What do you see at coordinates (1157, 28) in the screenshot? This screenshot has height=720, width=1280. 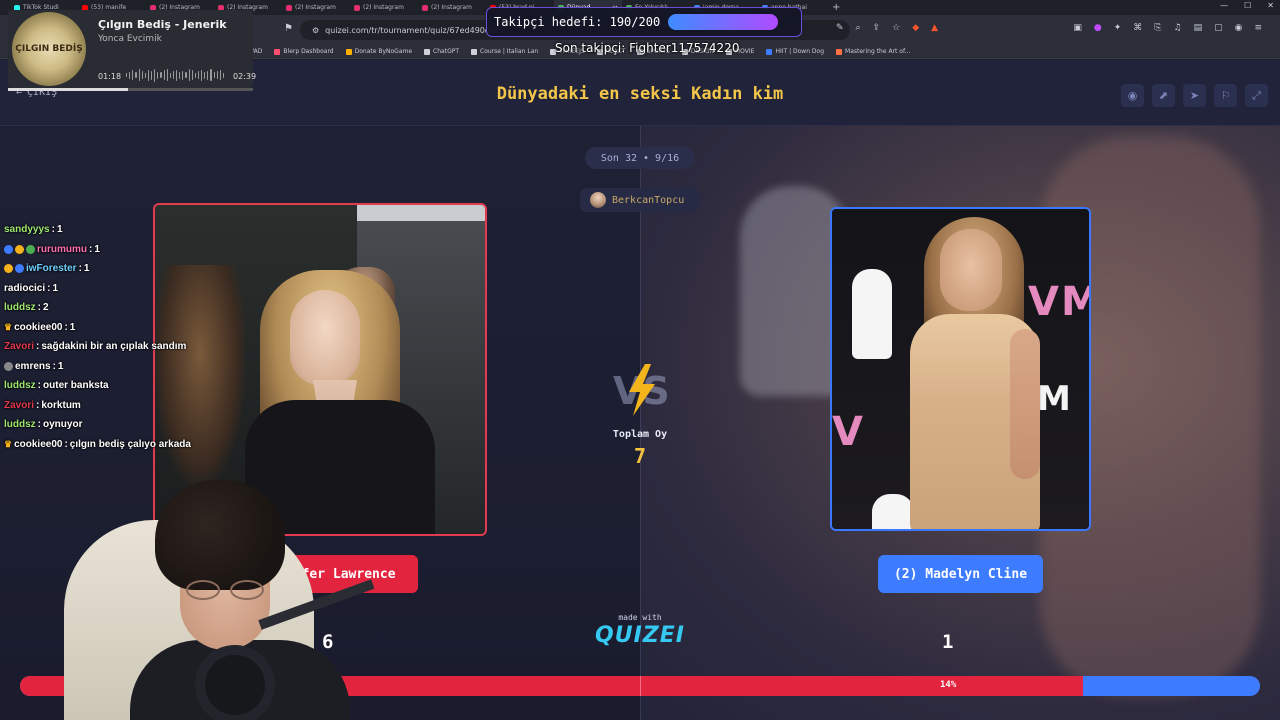 I see `extension-icon: ⎘` at bounding box center [1157, 28].